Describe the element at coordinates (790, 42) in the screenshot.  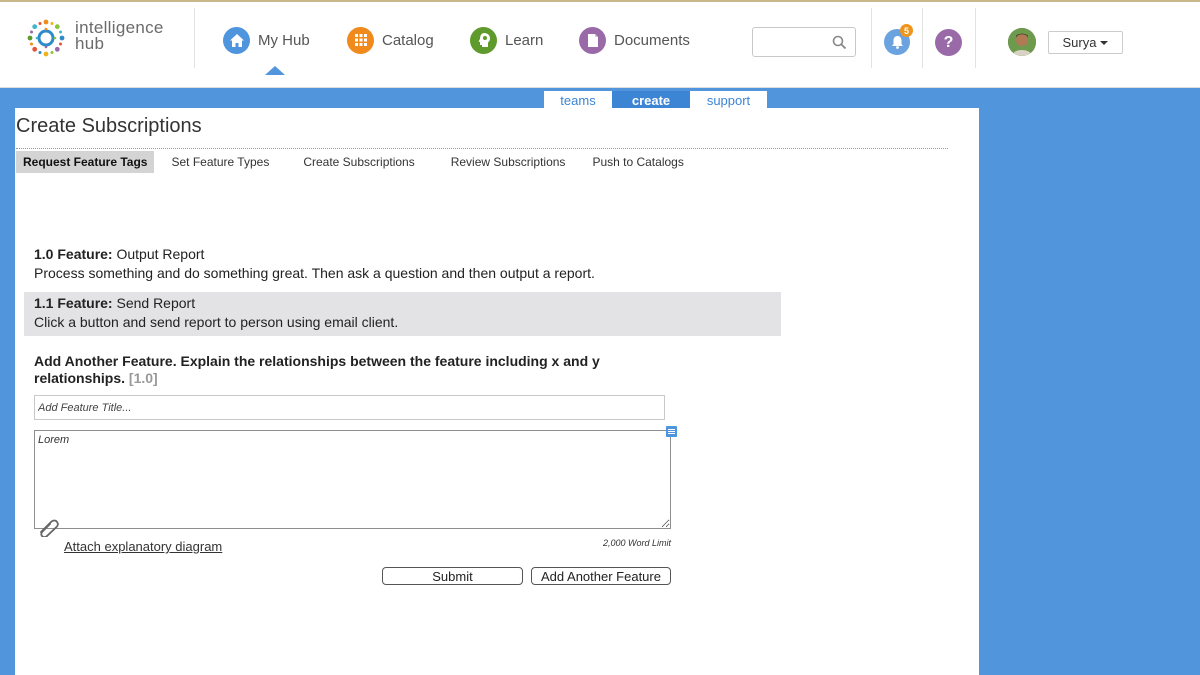
I see `search-input` at that location.